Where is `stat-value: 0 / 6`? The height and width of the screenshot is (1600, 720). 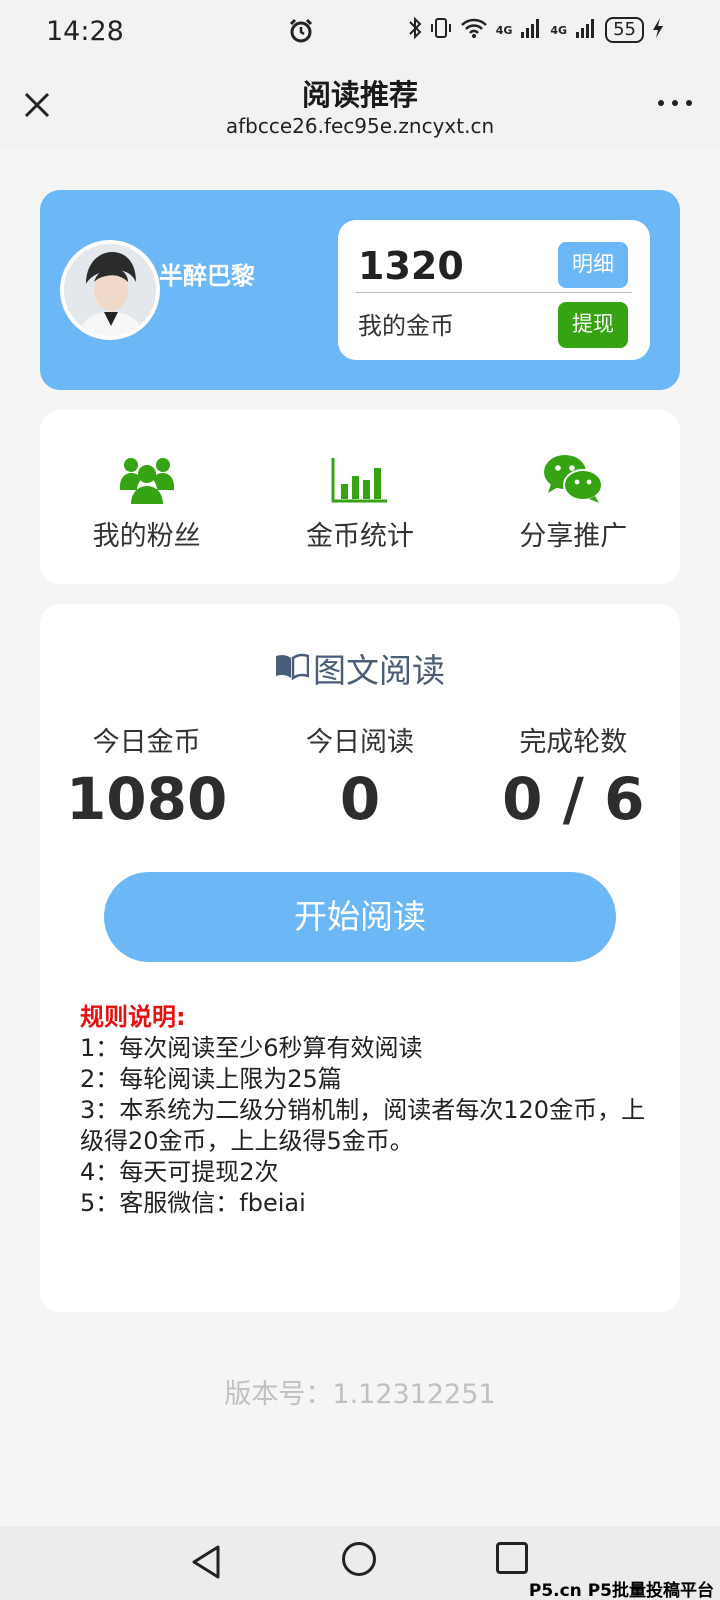
stat-value: 0 / 6 is located at coordinates (573, 799).